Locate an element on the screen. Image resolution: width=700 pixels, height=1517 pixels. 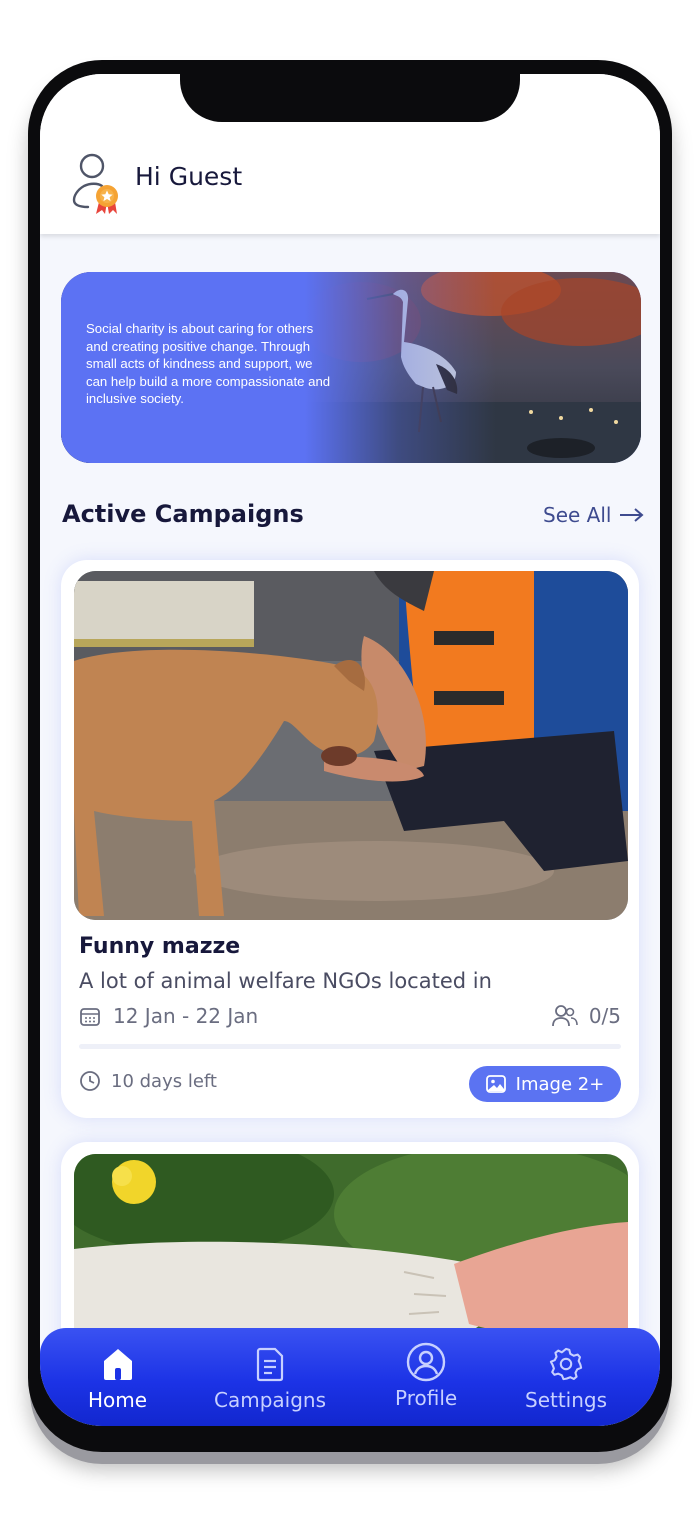
campaign-progress-bar is located at coordinates (350, 1046).